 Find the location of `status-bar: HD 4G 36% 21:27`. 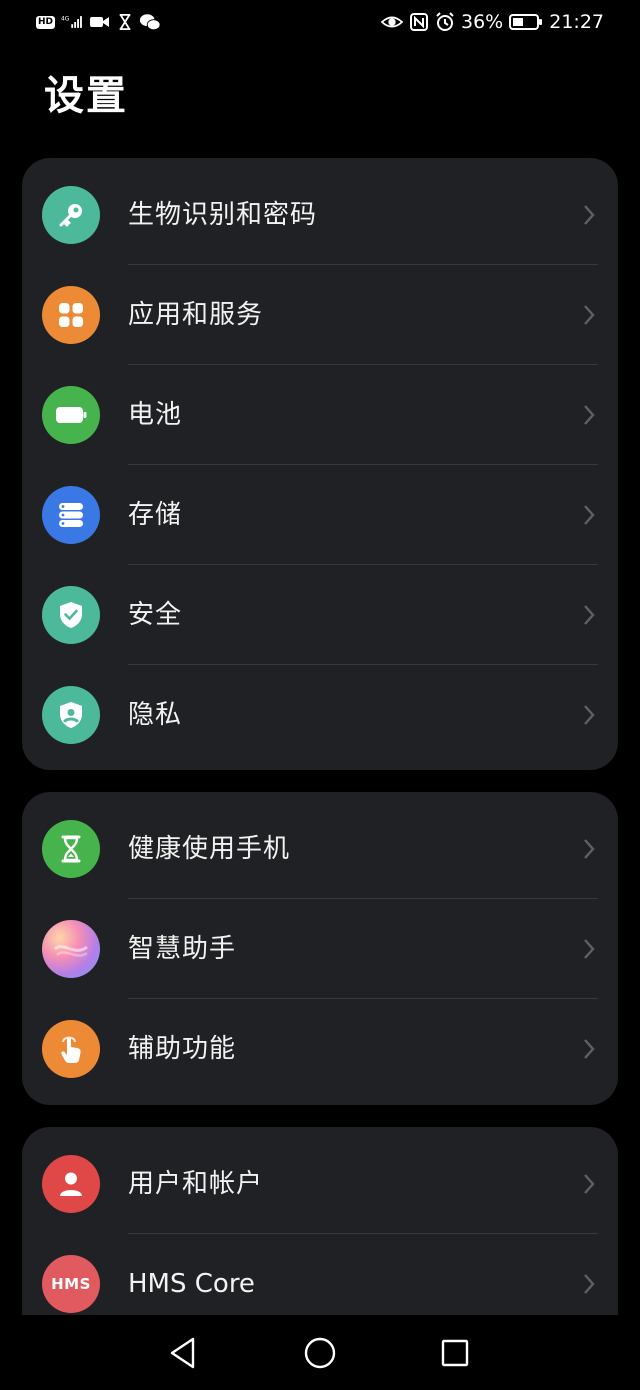

status-bar: HD 4G 36% 21:27 is located at coordinates (320, 22).